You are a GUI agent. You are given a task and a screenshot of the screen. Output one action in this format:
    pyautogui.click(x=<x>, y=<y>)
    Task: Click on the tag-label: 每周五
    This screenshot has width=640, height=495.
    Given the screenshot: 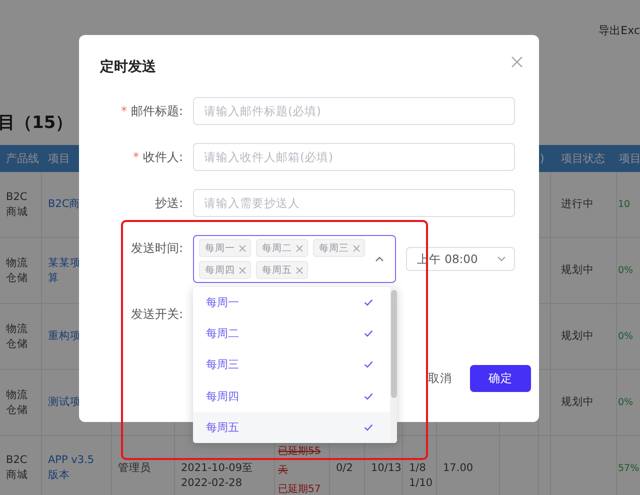 What is the action you would take?
    pyautogui.click(x=277, y=270)
    